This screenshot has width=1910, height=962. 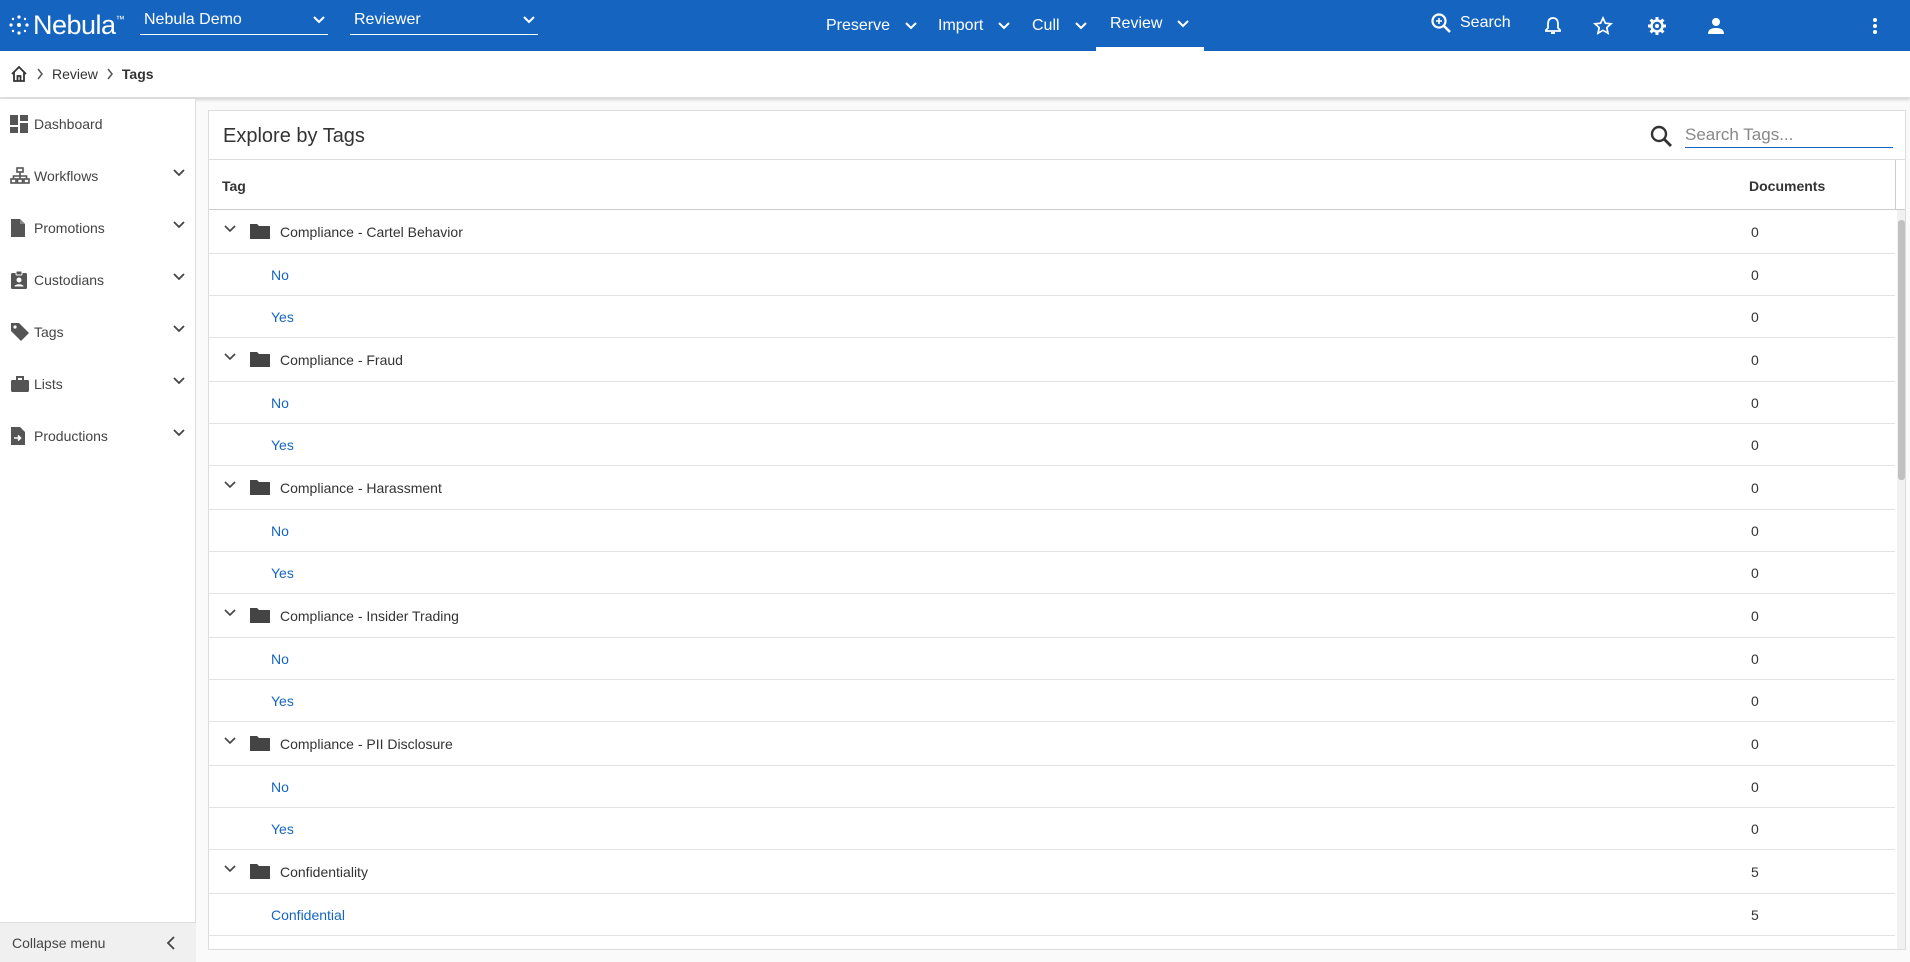 I want to click on collapse-menu-button: Collapse menu, so click(x=98, y=942).